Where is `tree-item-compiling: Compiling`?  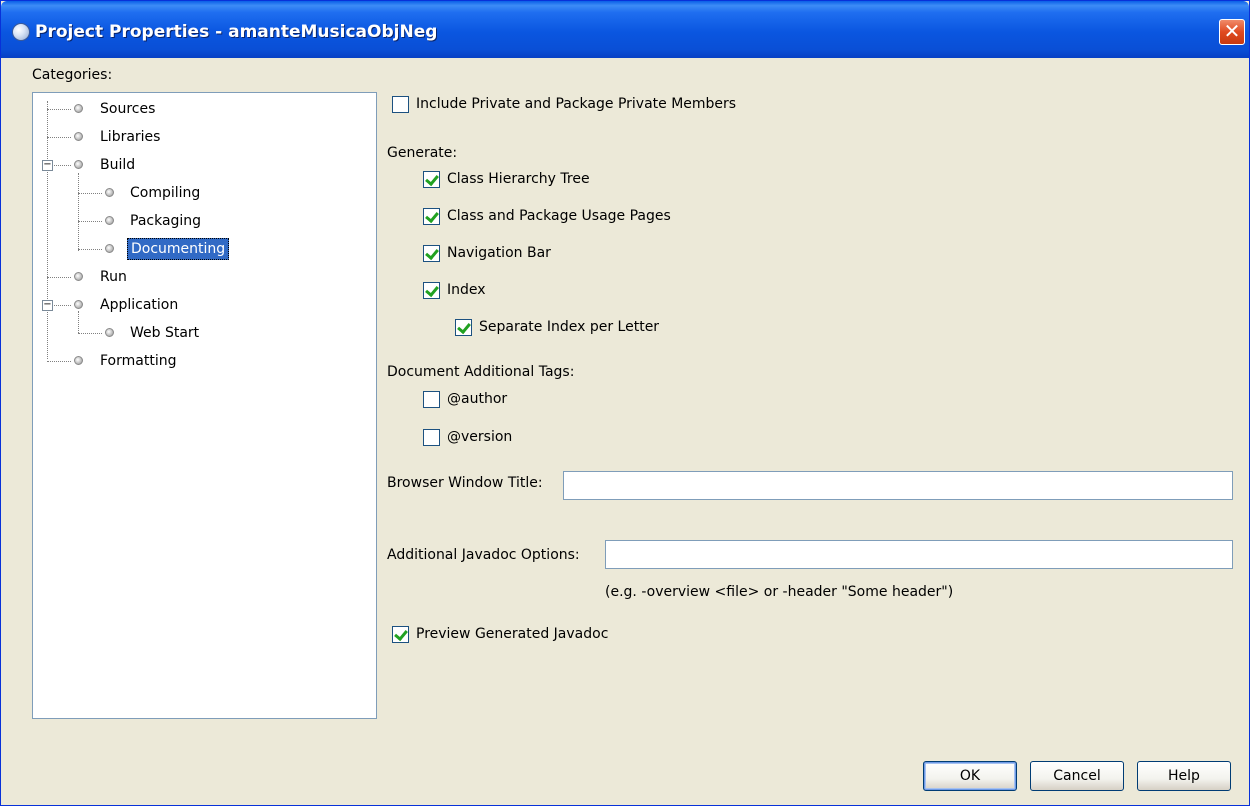 tree-item-compiling: Compiling is located at coordinates (183, 193).